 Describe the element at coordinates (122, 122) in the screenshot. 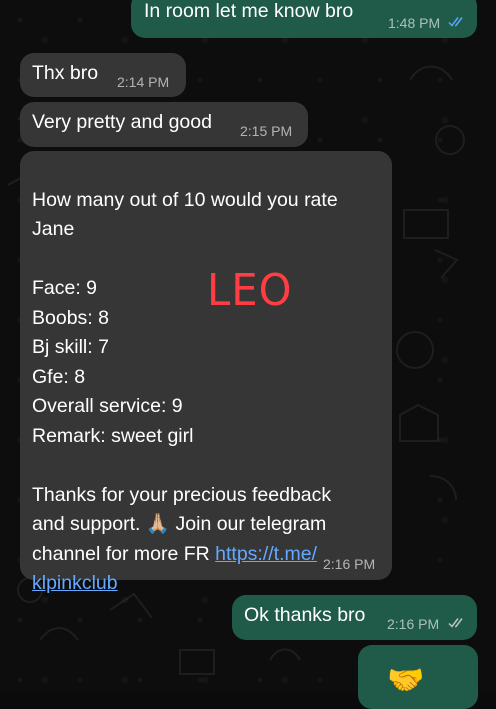

I see `message-text: Very pretty and good` at that location.